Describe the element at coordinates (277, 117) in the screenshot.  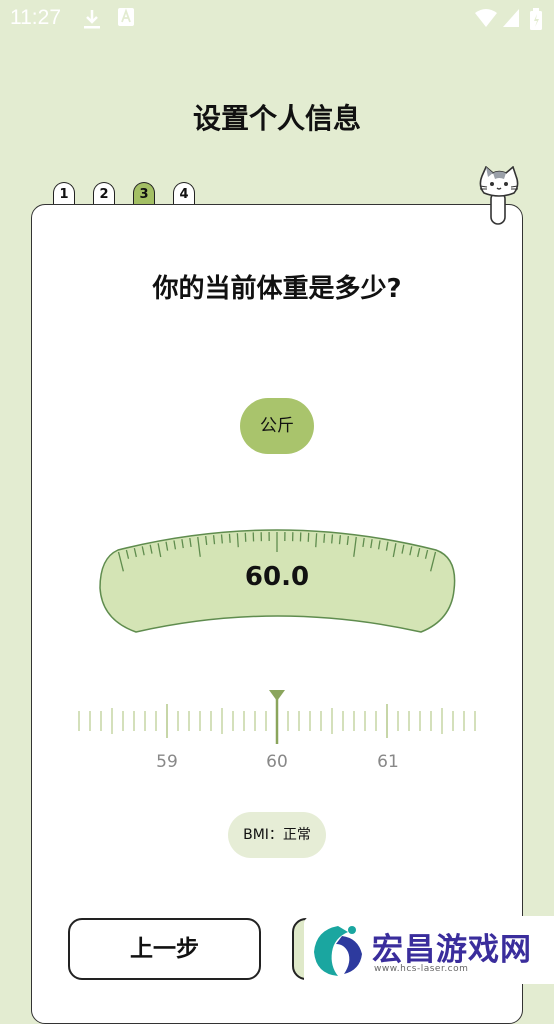
I see `page-title: 设置个人信息` at that location.